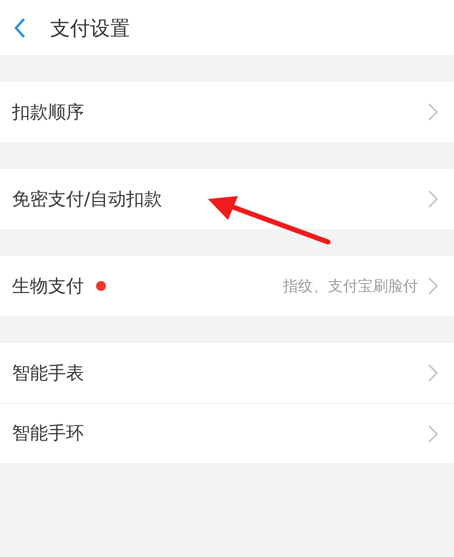 The height and width of the screenshot is (557, 454). What do you see at coordinates (227, 199) in the screenshot?
I see `settings-row: 免密支付/自动扣款` at bounding box center [227, 199].